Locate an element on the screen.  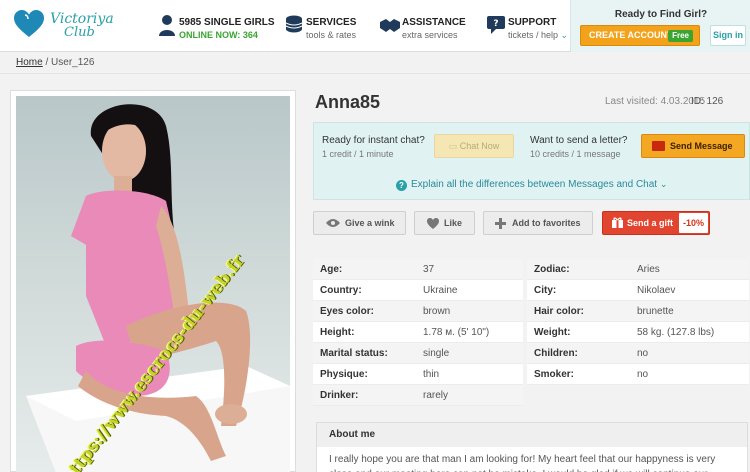
handshake-icon is located at coordinates (390, 25).